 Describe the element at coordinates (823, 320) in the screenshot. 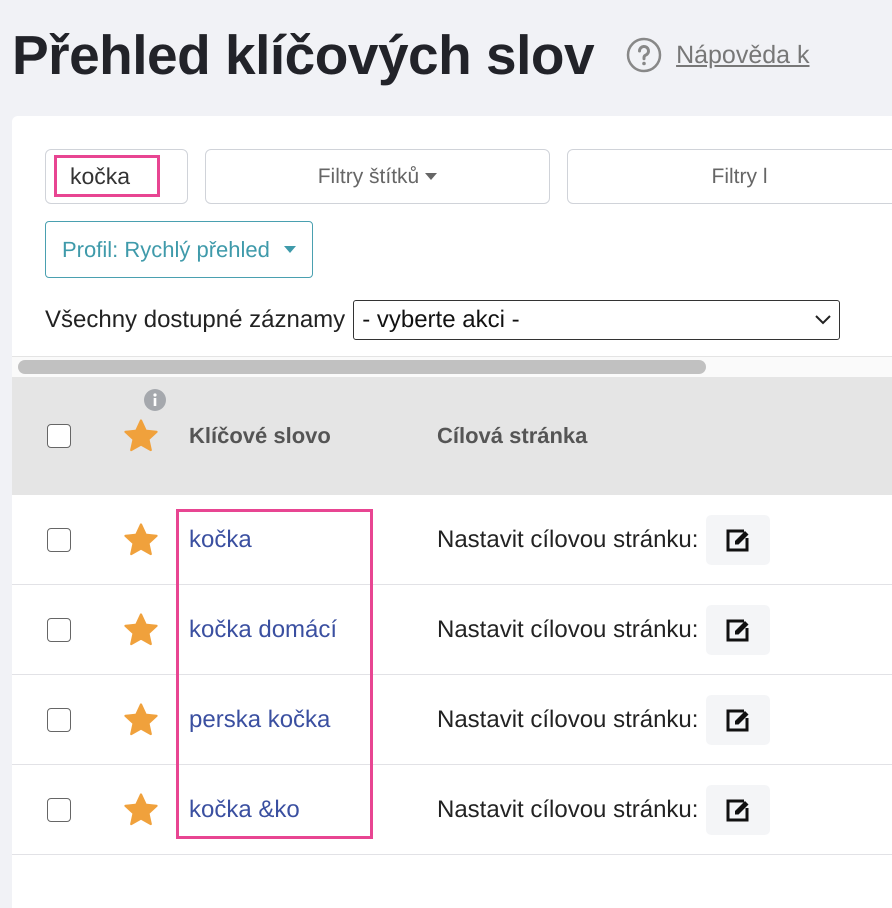

I see `chevron-icon` at that location.